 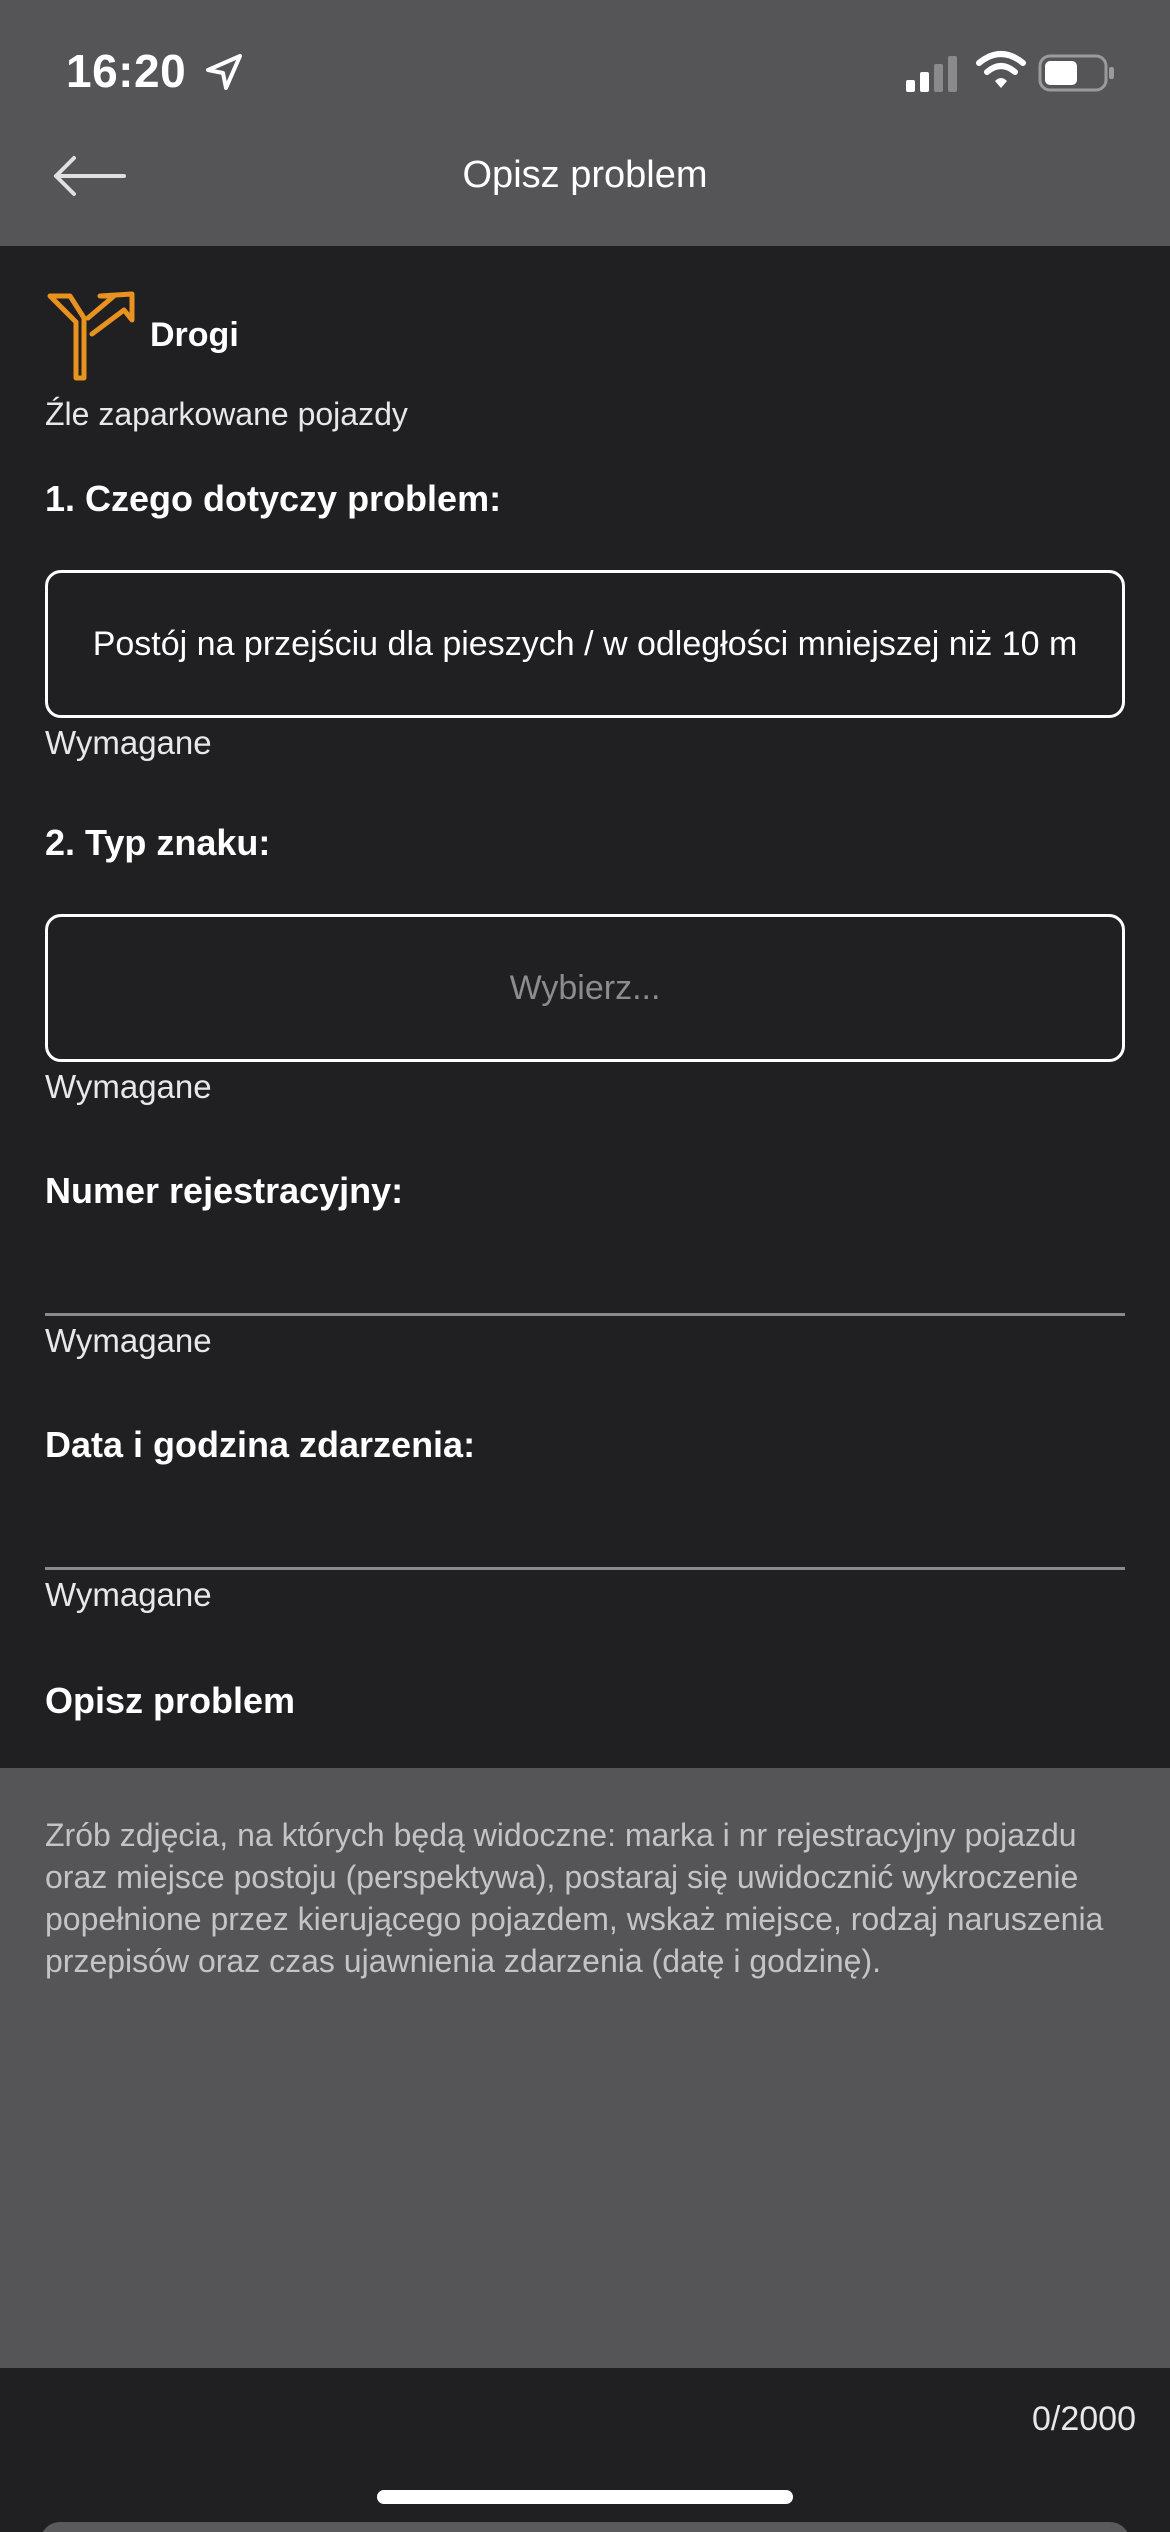 What do you see at coordinates (585, 123) in the screenshot?
I see `top-bar: 16:20 Opisz problem` at bounding box center [585, 123].